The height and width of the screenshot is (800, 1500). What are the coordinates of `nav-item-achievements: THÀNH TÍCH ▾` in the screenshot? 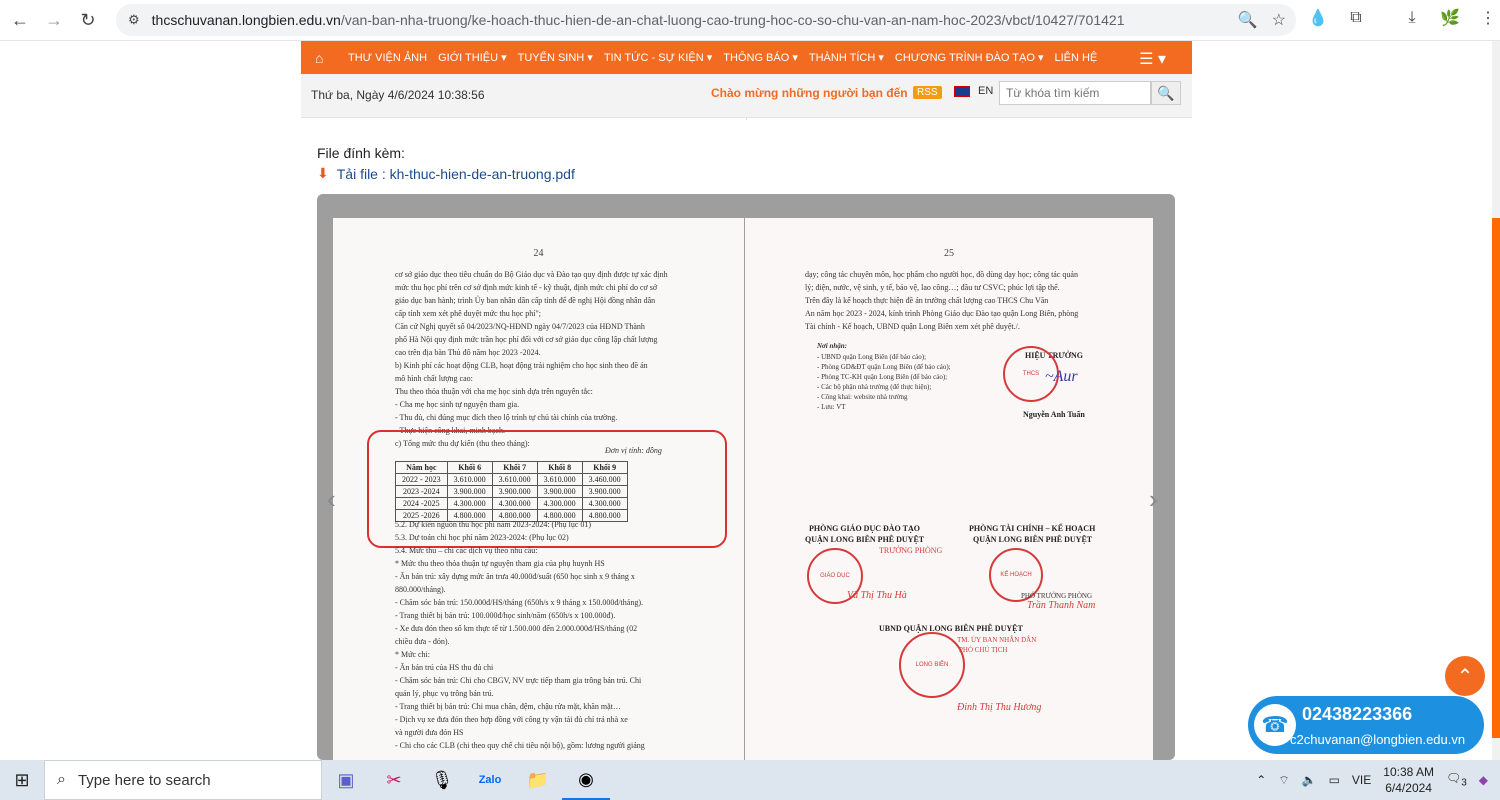 It's located at (846, 57).